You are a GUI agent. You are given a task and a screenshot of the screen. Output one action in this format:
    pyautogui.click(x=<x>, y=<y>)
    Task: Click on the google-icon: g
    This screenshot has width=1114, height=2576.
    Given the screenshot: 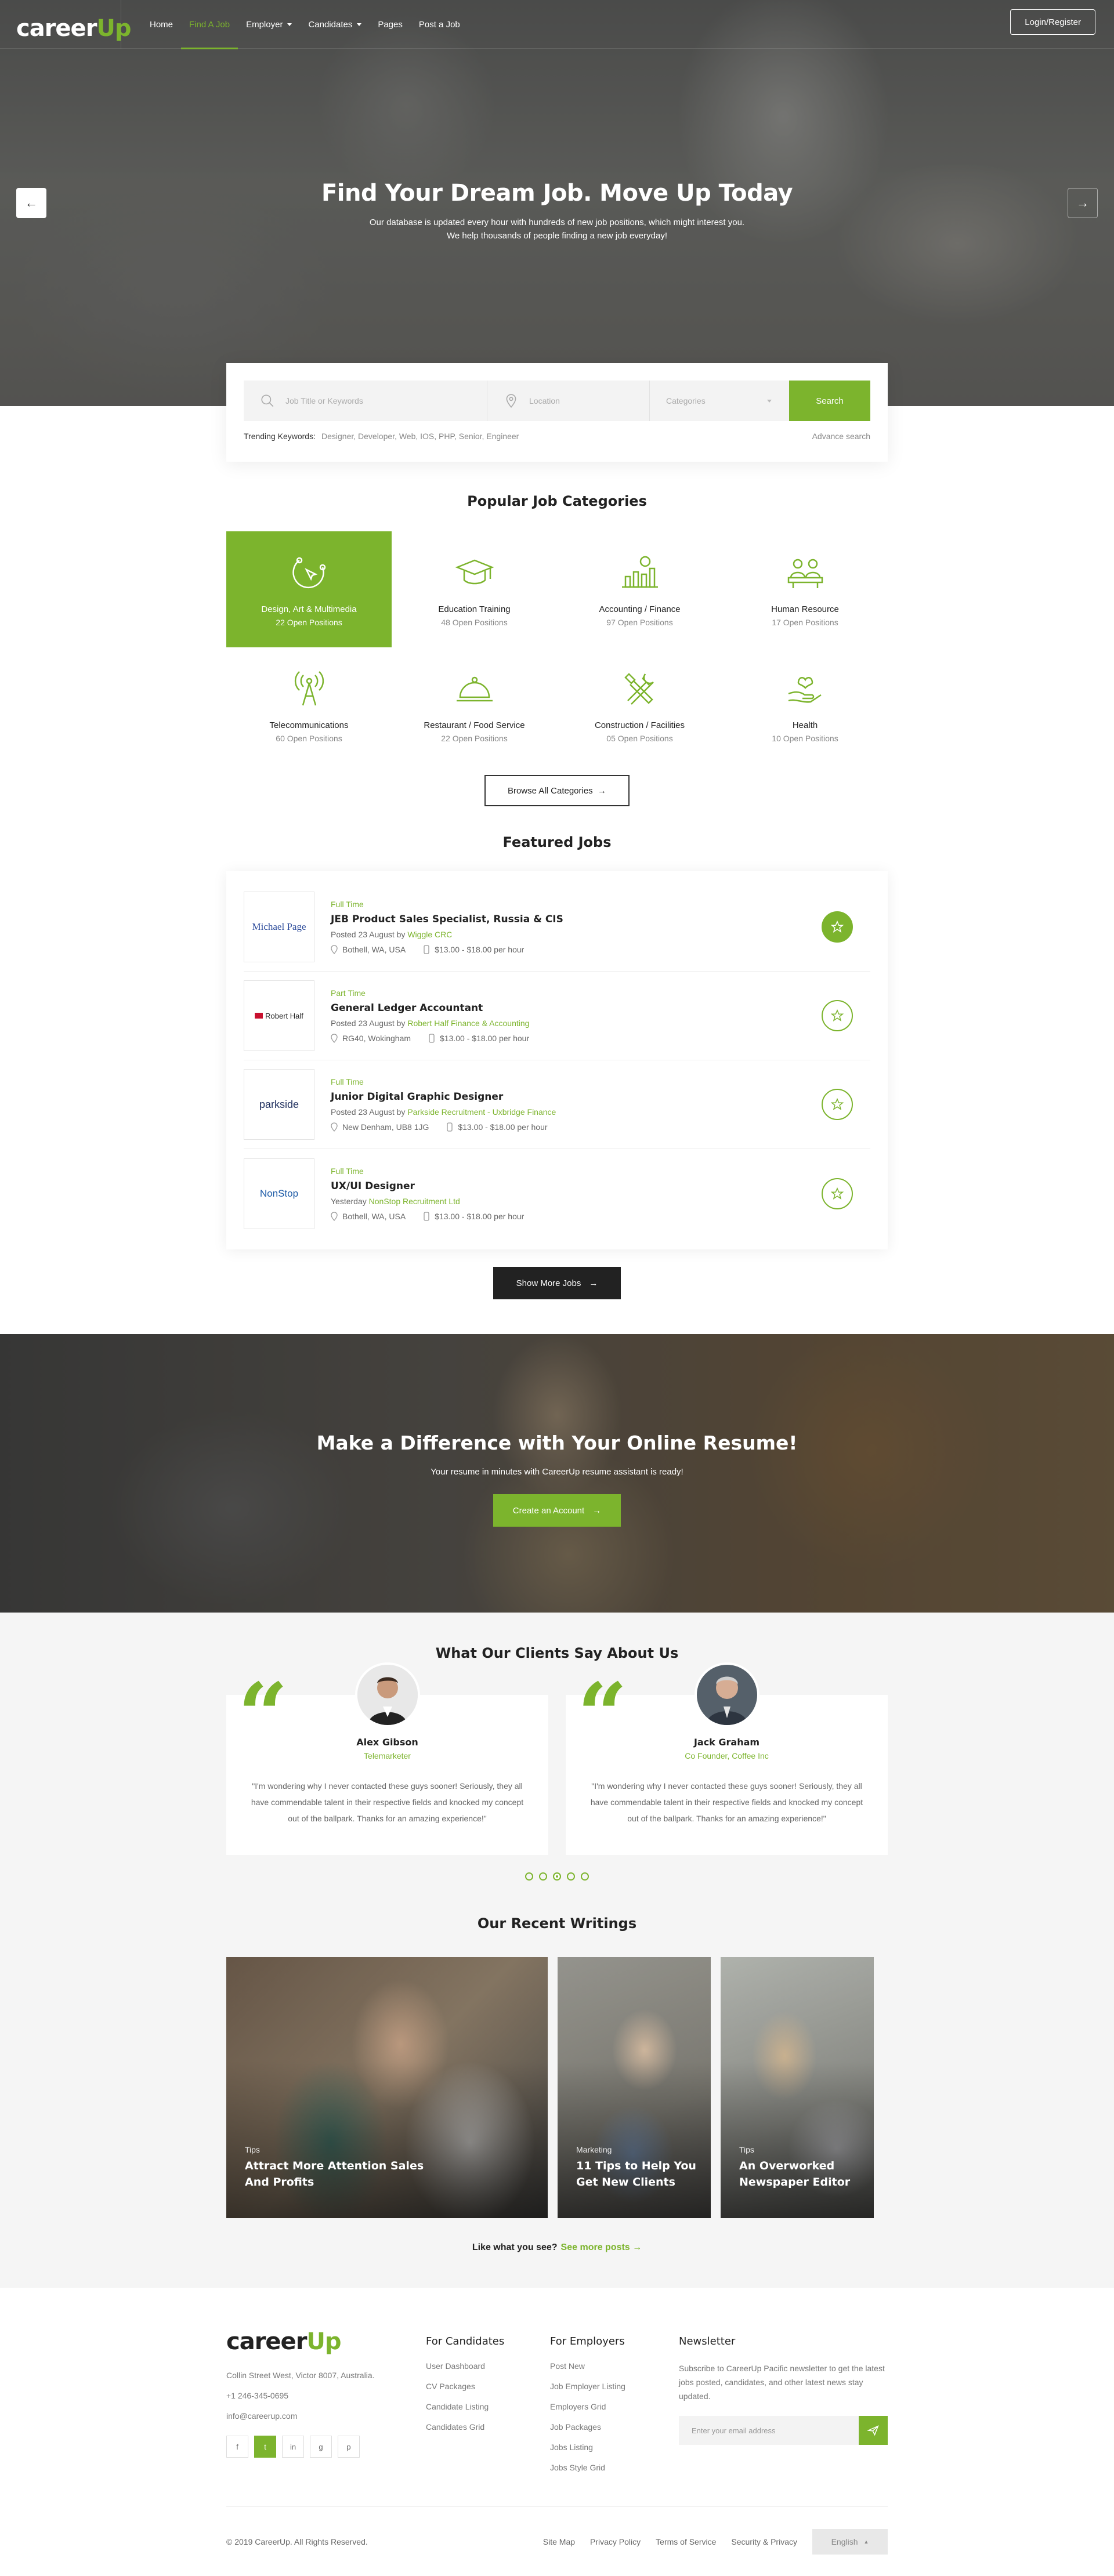 What is the action you would take?
    pyautogui.click(x=321, y=2447)
    